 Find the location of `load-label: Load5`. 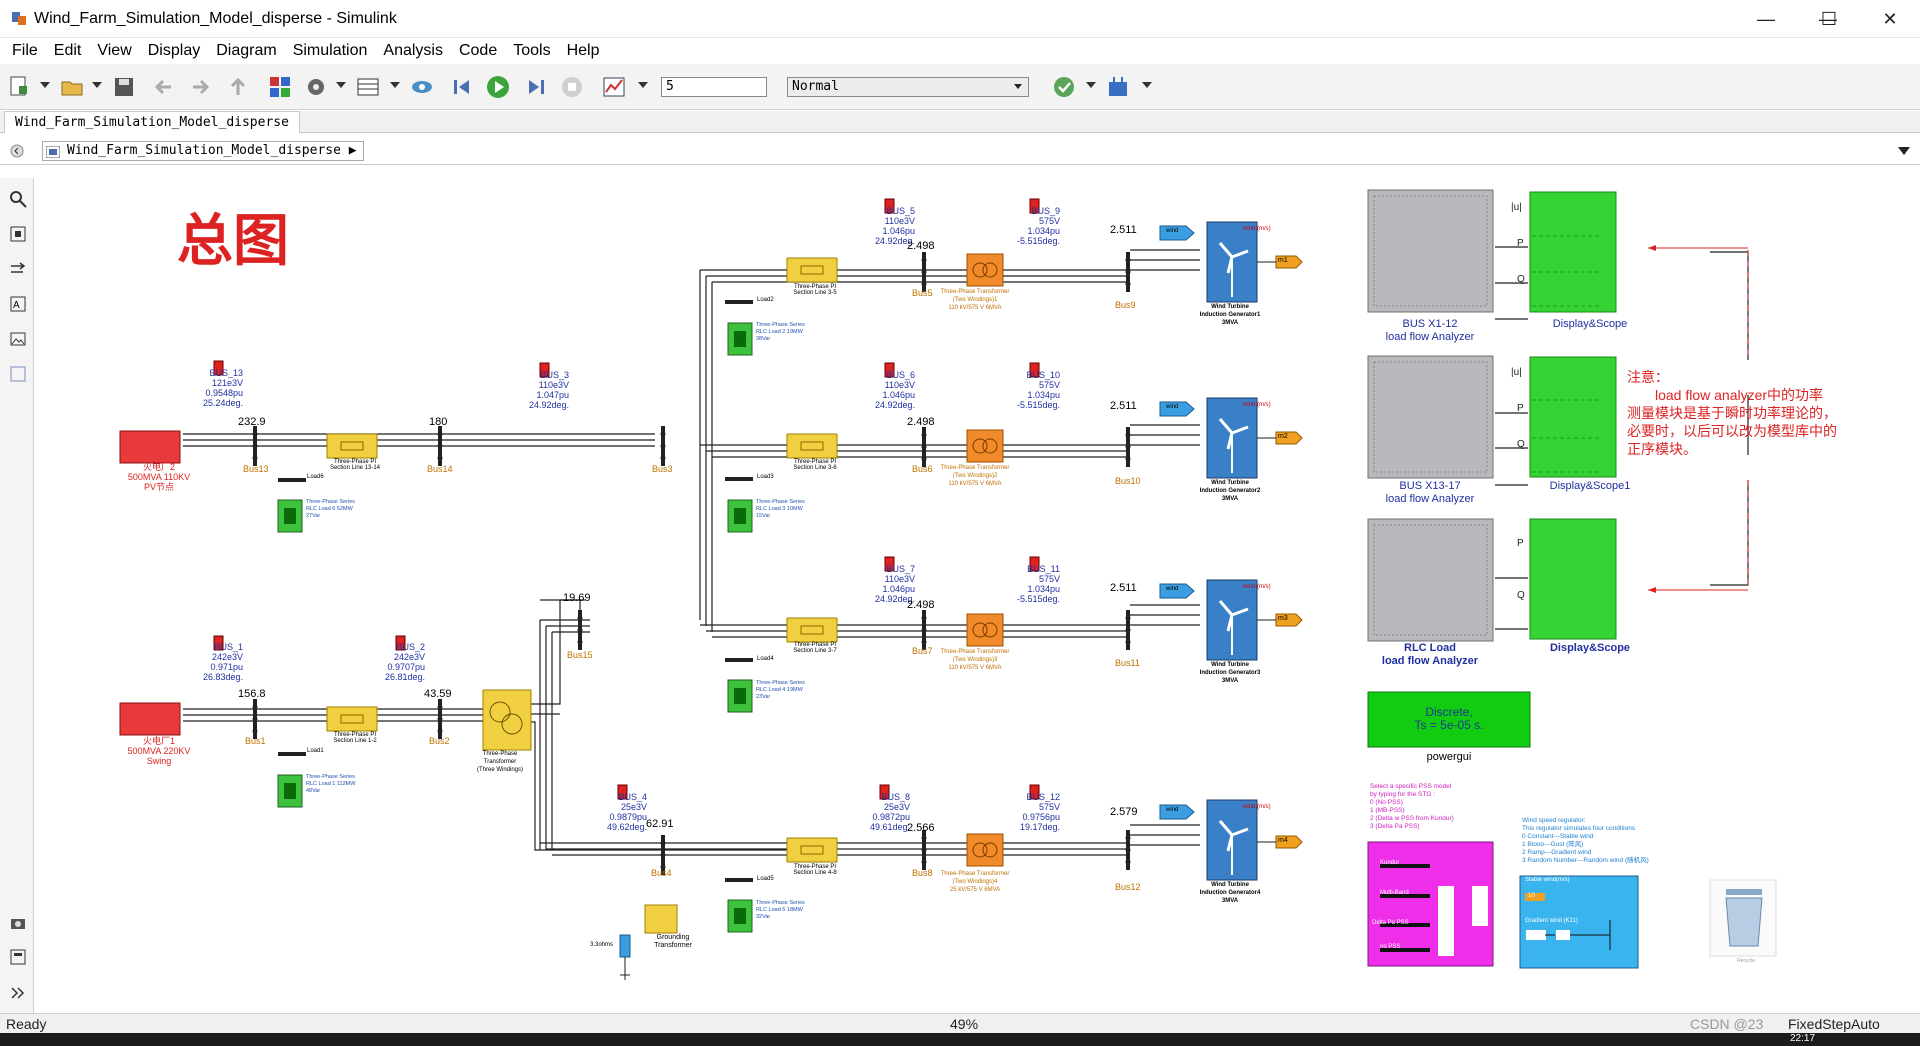

load-label: Load5 is located at coordinates (765, 879).